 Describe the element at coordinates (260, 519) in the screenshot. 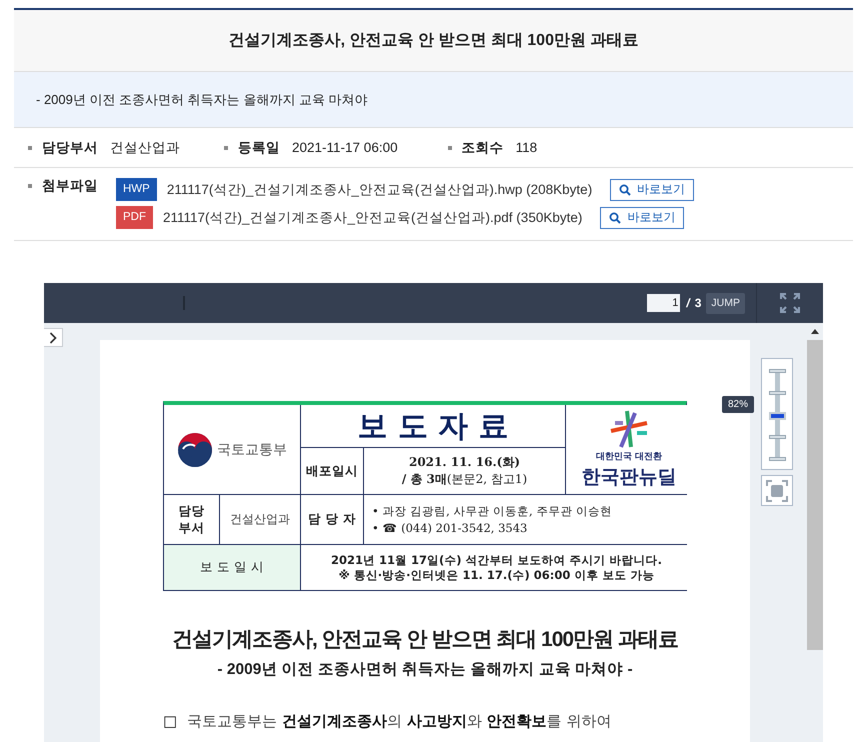

I see `department-name: 건설산업과` at that location.